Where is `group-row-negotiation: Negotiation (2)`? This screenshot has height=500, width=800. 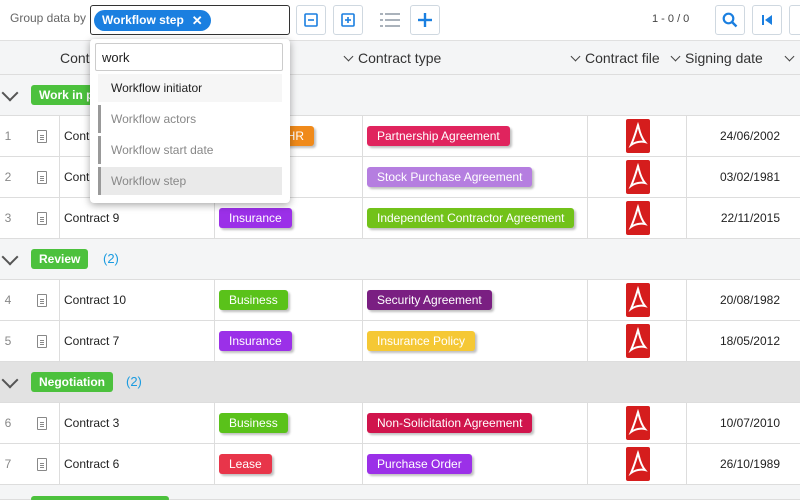
group-row-negotiation: Negotiation (2) is located at coordinates (400, 382).